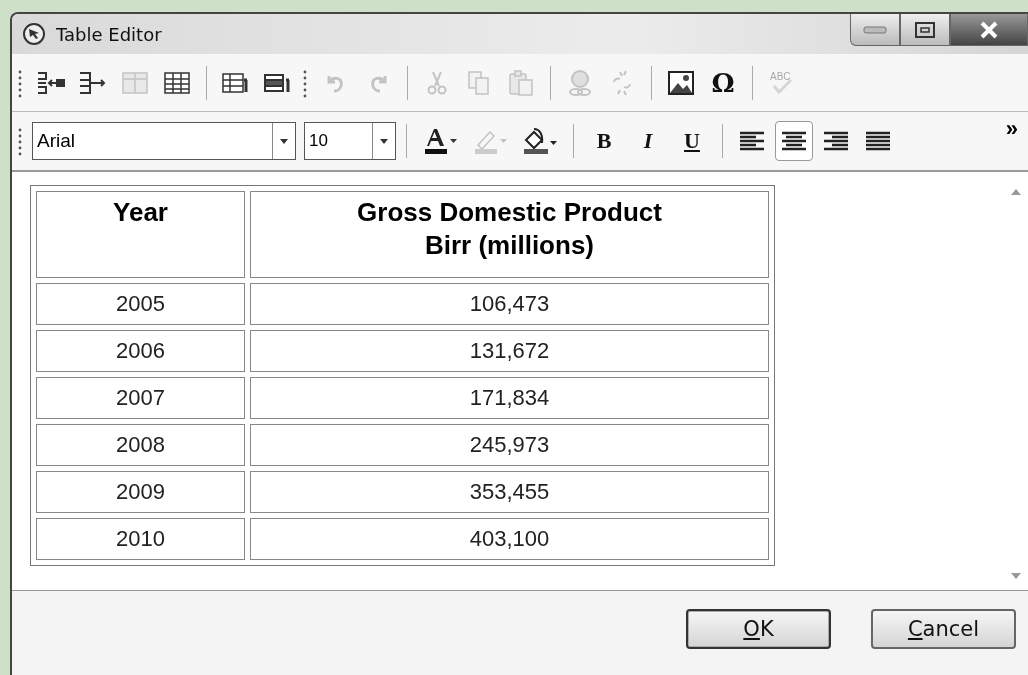 This screenshot has width=1028, height=675. Describe the element at coordinates (723, 82) in the screenshot. I see `symbol-button: Ω` at that location.